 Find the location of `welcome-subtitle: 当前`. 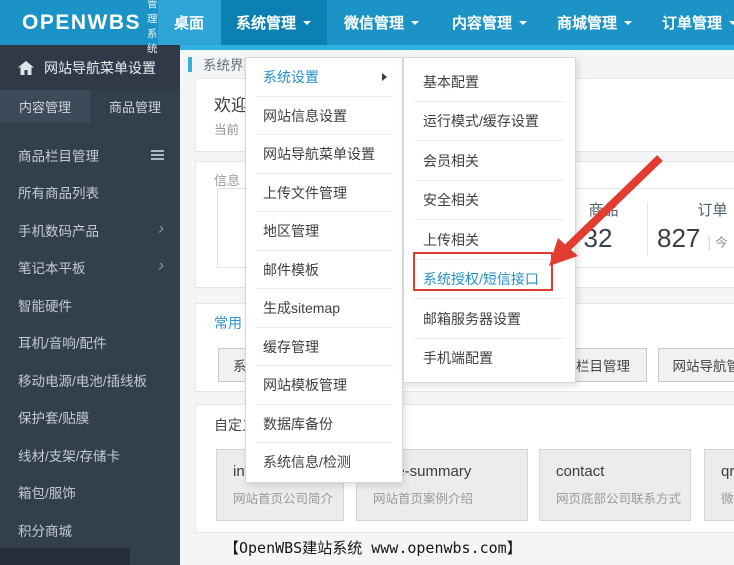

welcome-subtitle: 当前 is located at coordinates (227, 130).